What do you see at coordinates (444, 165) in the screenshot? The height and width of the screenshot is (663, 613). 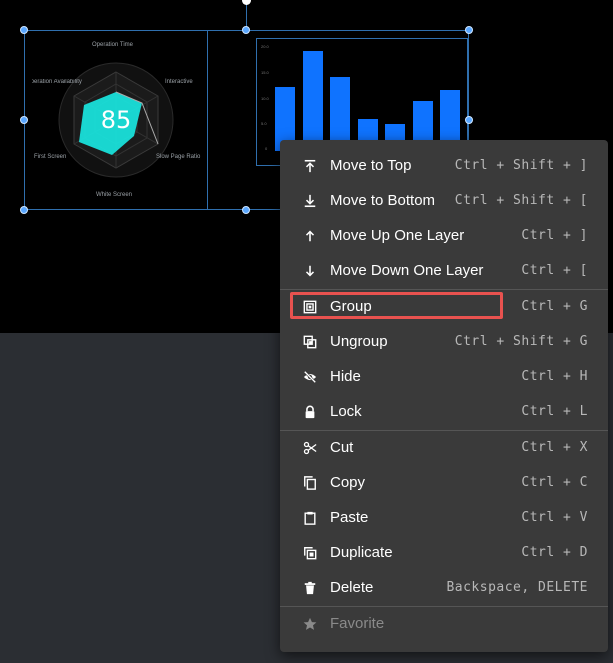 I see `menu-item-move-to-top: Move to Top Ctrl + Shift + ]` at bounding box center [444, 165].